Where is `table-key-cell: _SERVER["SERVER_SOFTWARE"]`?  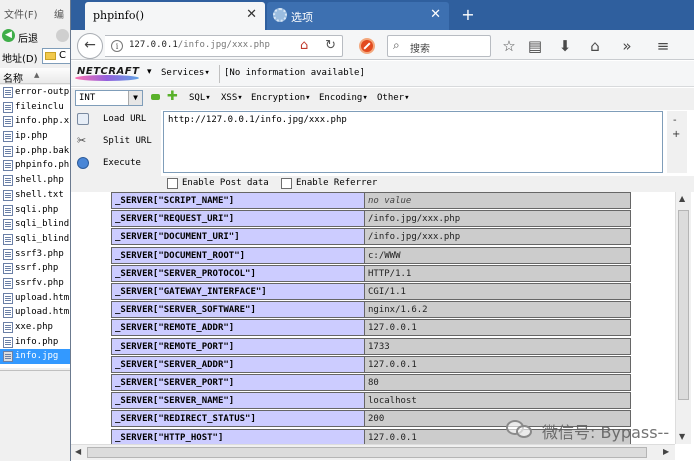 table-key-cell: _SERVER["SERVER_SOFTWARE"] is located at coordinates (238, 310).